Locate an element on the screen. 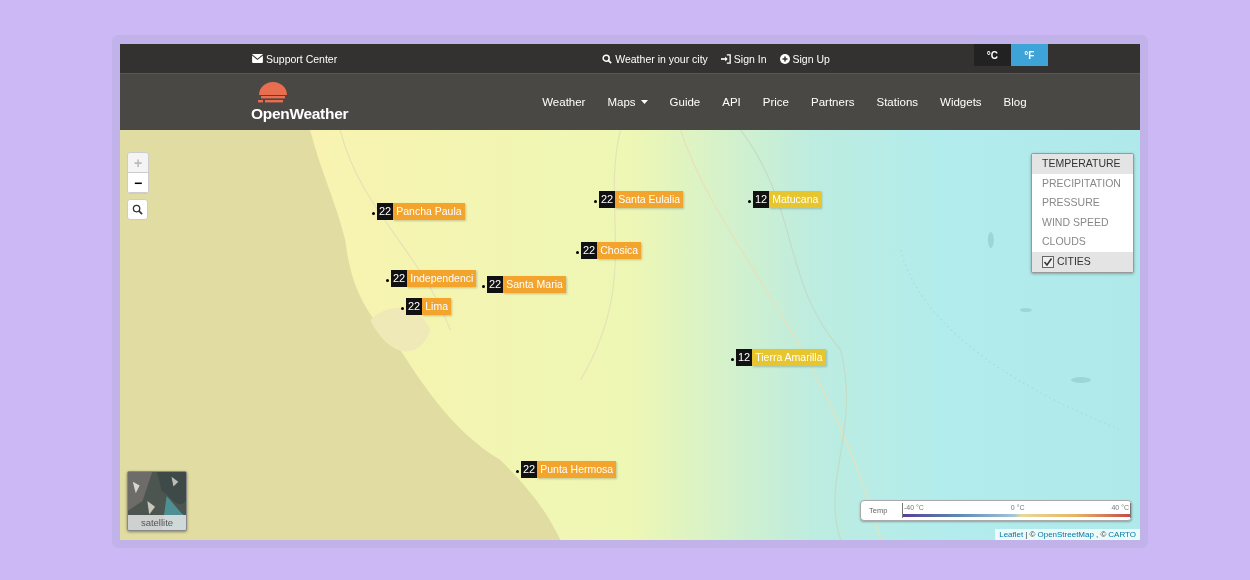 The height and width of the screenshot is (580, 1250). envelope-icon is located at coordinates (257, 58).